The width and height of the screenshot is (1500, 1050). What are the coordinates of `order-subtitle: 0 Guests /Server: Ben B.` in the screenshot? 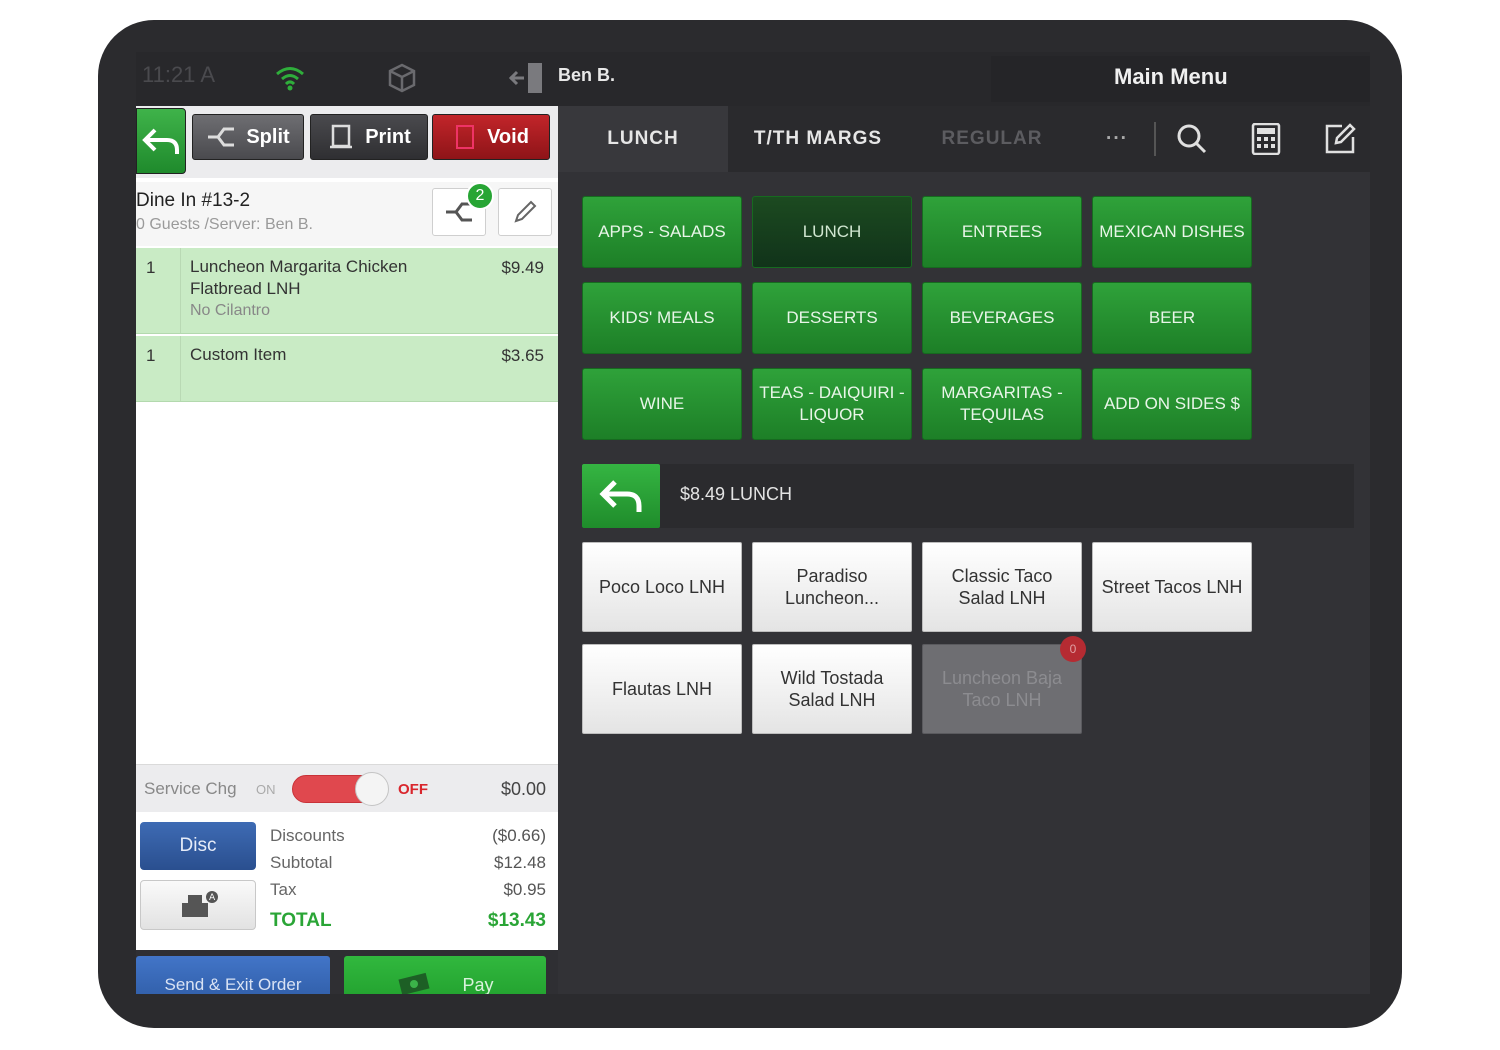 It's located at (224, 224).